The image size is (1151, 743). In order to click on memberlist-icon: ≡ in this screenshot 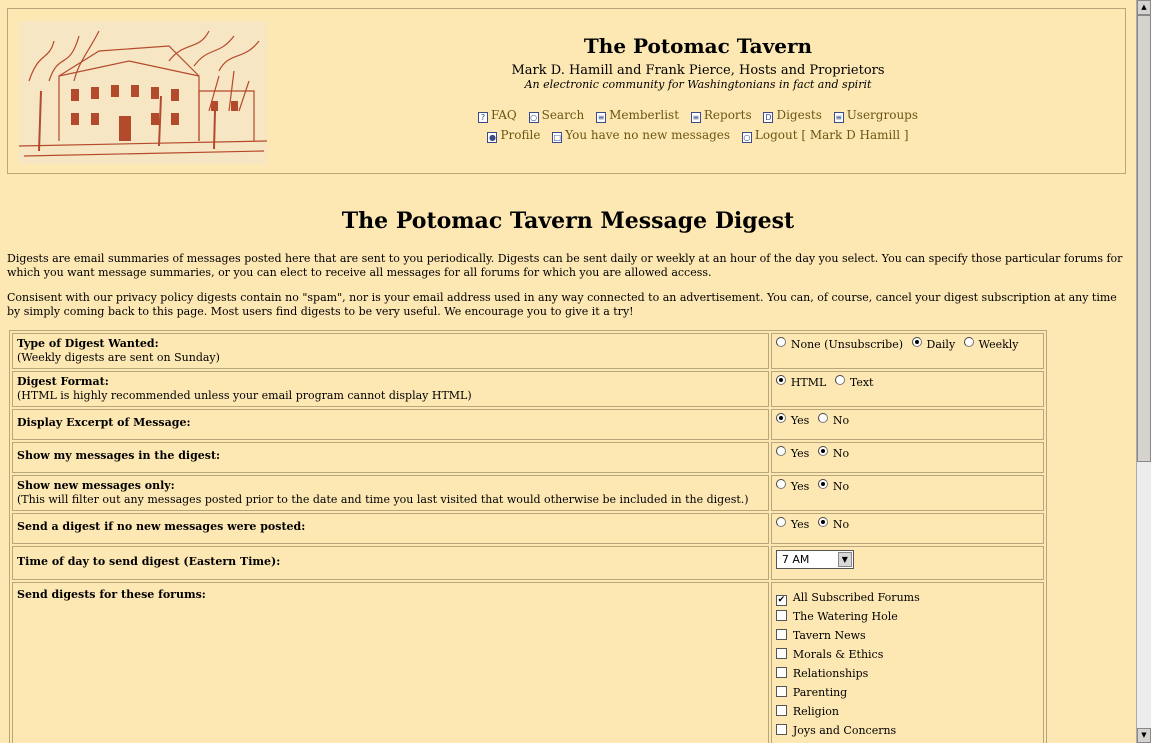, I will do `click(601, 117)`.